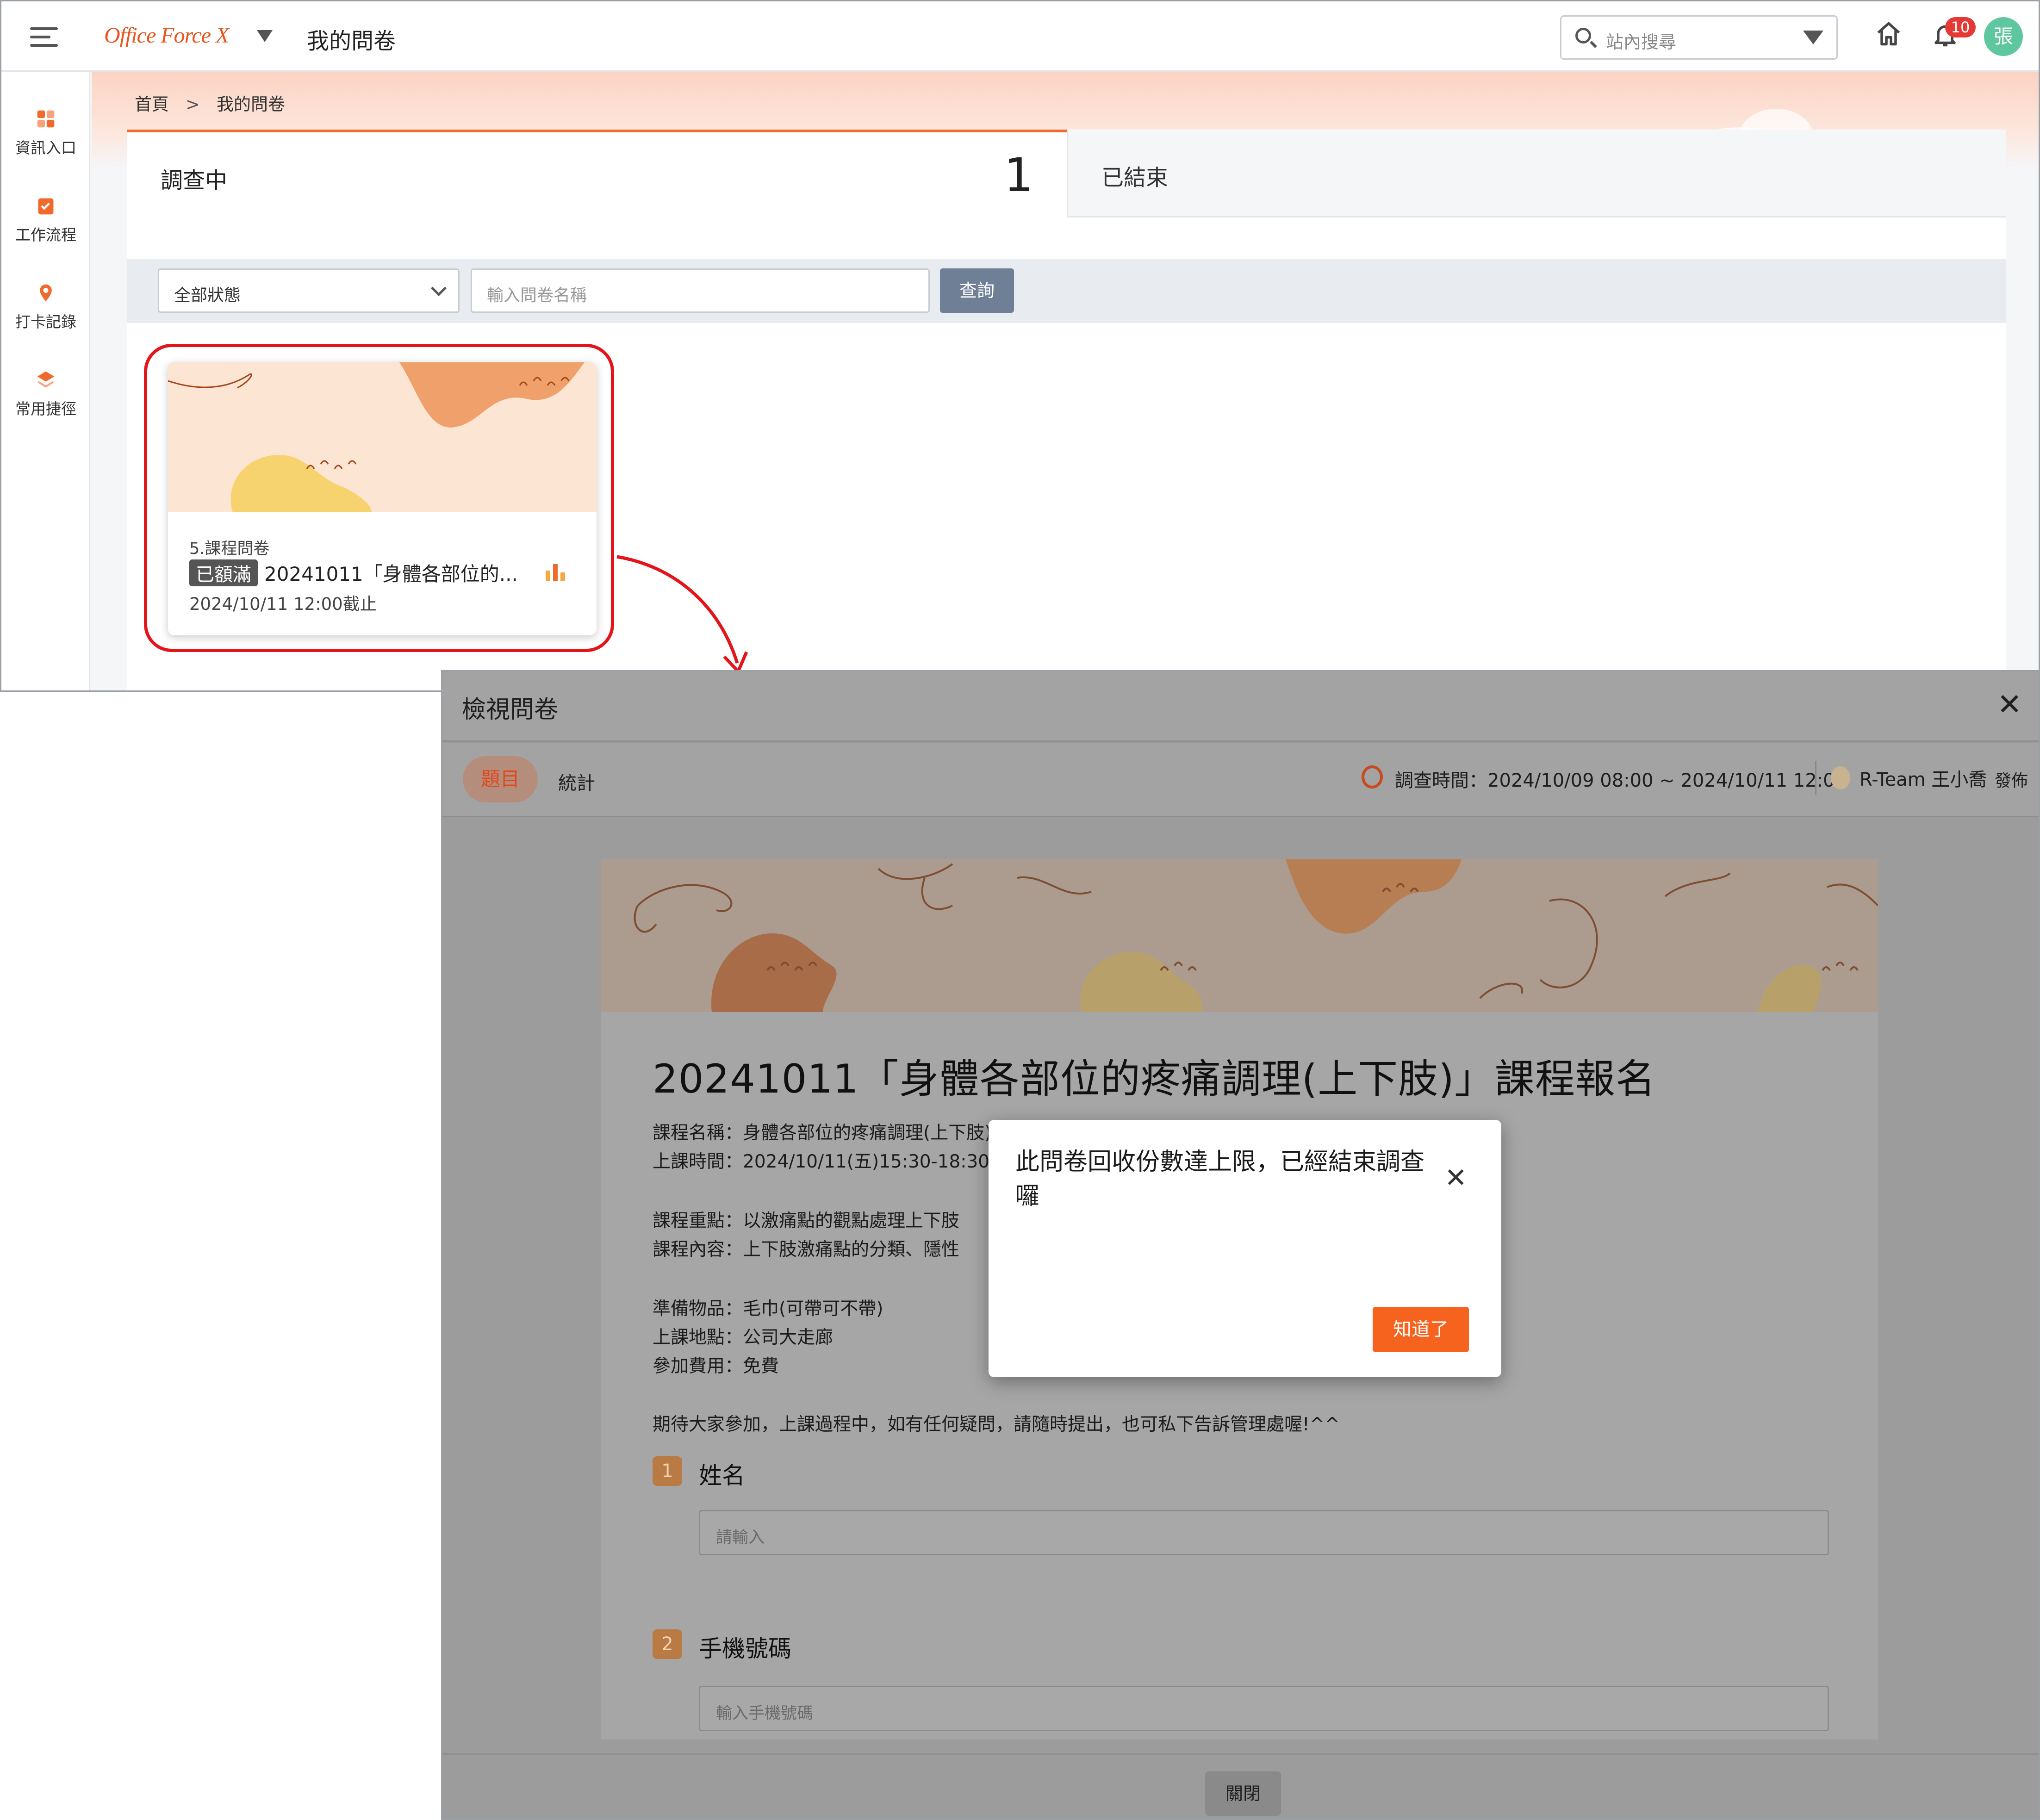 The width and height of the screenshot is (2040, 1820). I want to click on sidebar-item-label: 資訊入口, so click(45, 148).